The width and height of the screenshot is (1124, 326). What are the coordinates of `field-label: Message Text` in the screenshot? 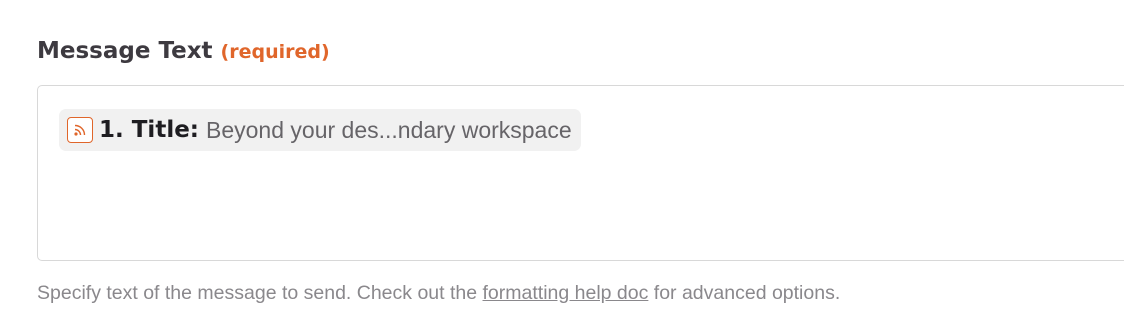 It's located at (125, 51).